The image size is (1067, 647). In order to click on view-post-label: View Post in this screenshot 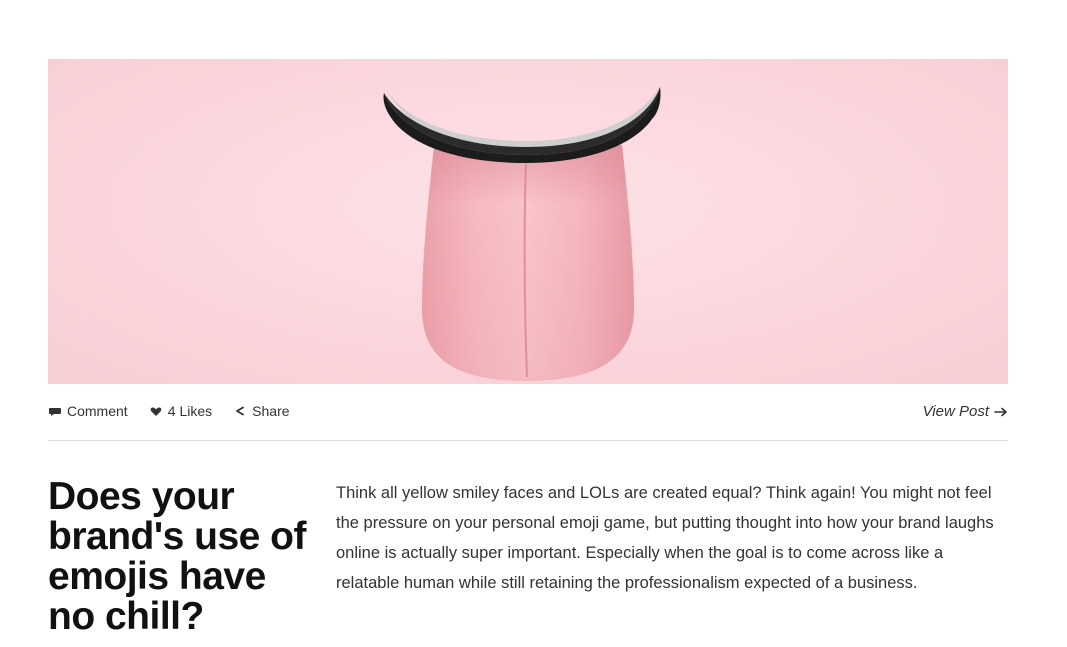, I will do `click(955, 411)`.